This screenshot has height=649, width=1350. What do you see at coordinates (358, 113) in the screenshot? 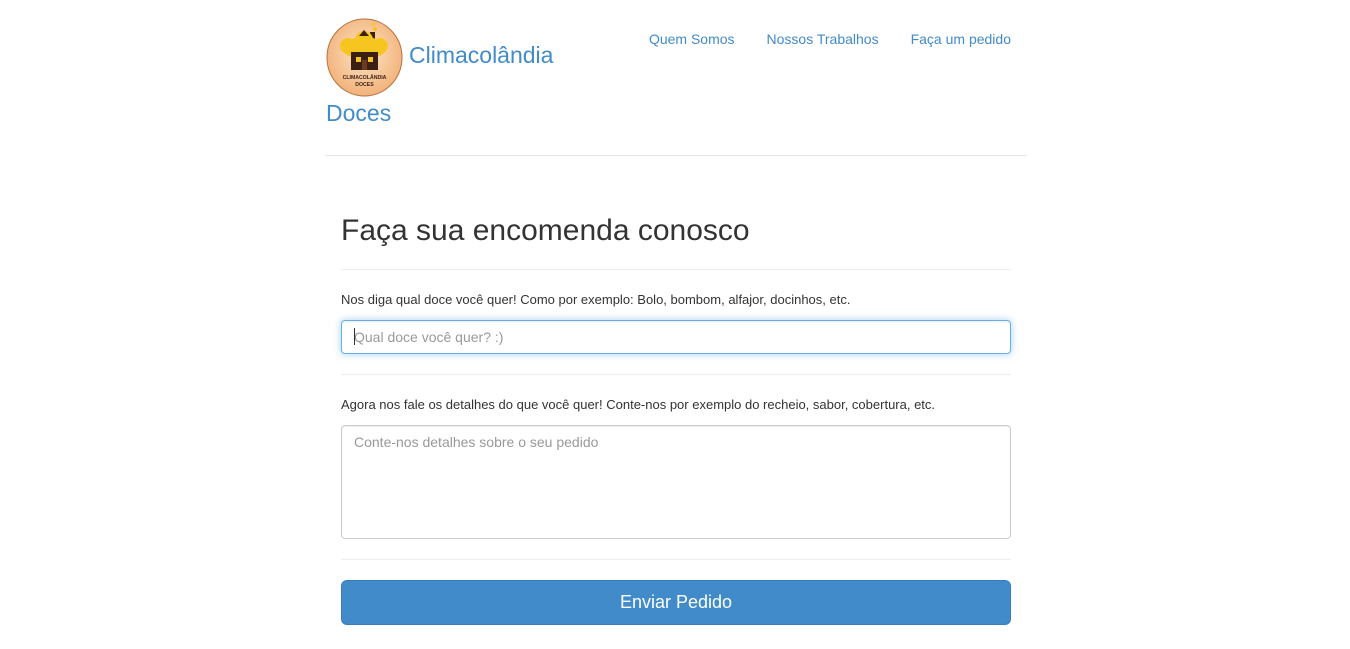
I see `brand-name-line2: Doces` at bounding box center [358, 113].